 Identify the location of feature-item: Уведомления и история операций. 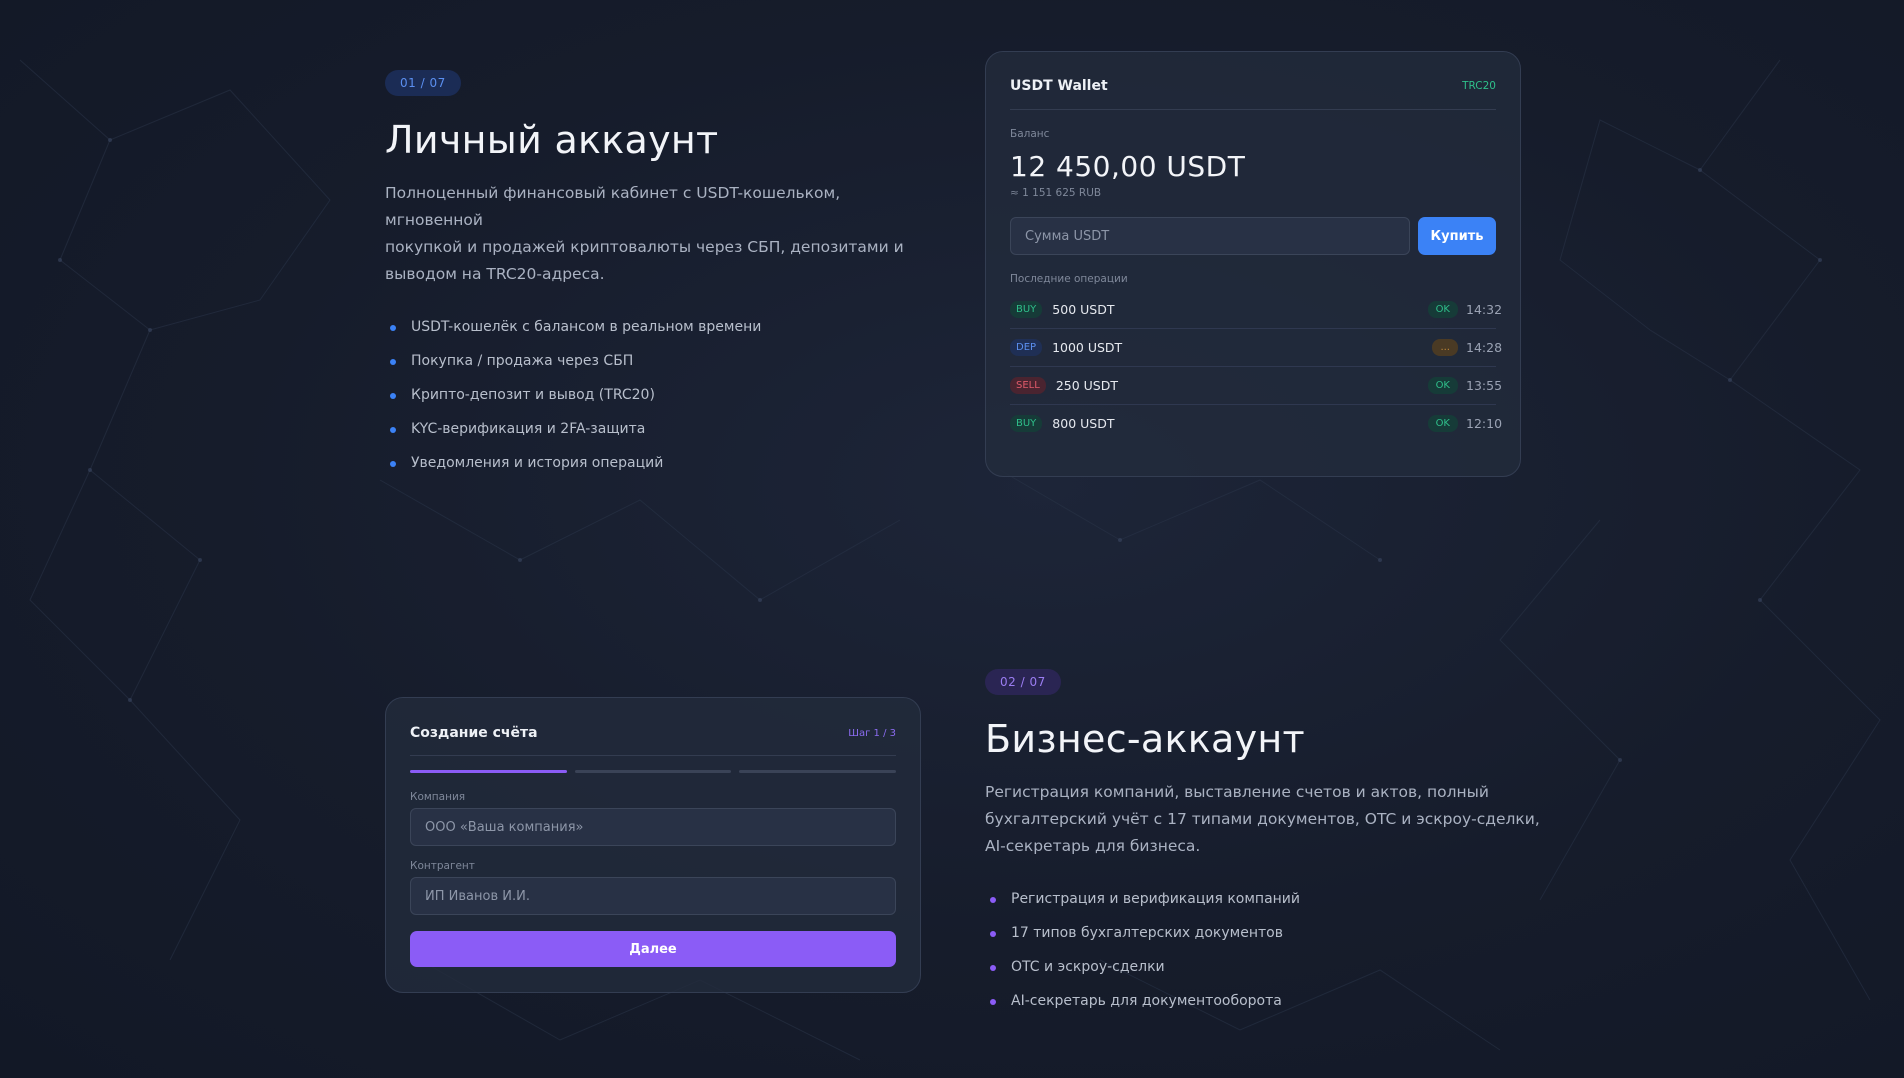
(655, 463).